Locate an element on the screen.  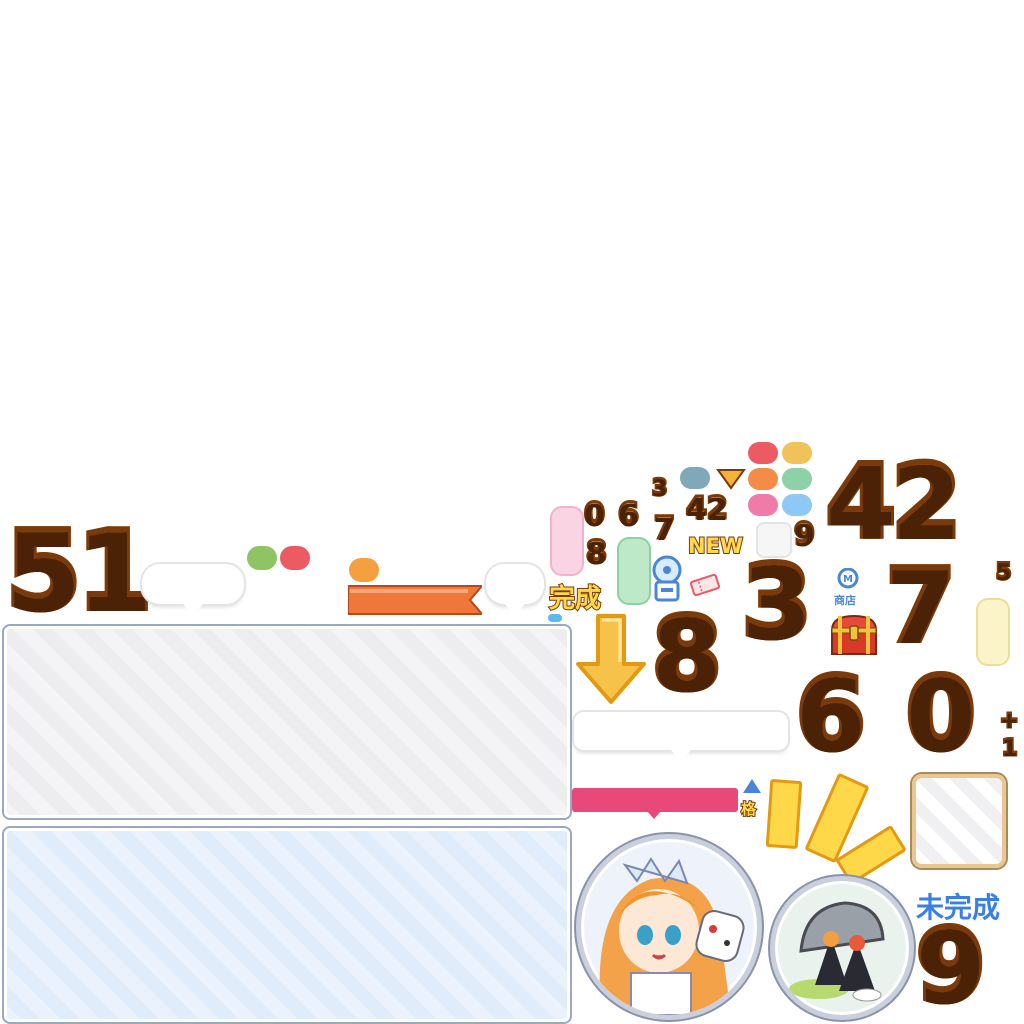
red-pill is located at coordinates (763, 453).